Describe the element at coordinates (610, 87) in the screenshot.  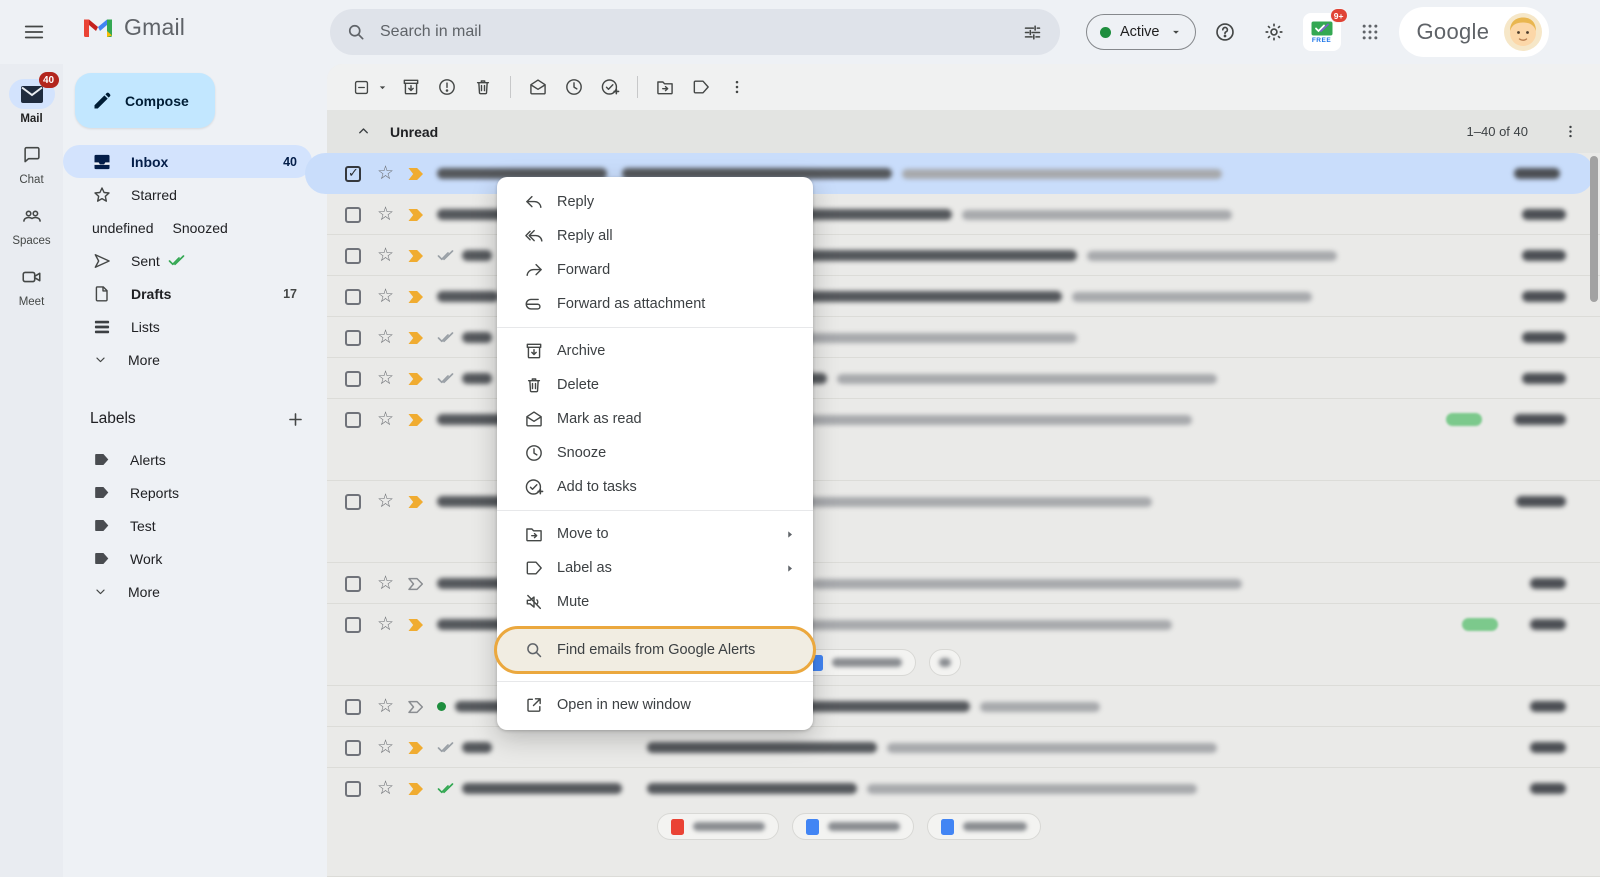
I see `add-to-tasks-button` at that location.